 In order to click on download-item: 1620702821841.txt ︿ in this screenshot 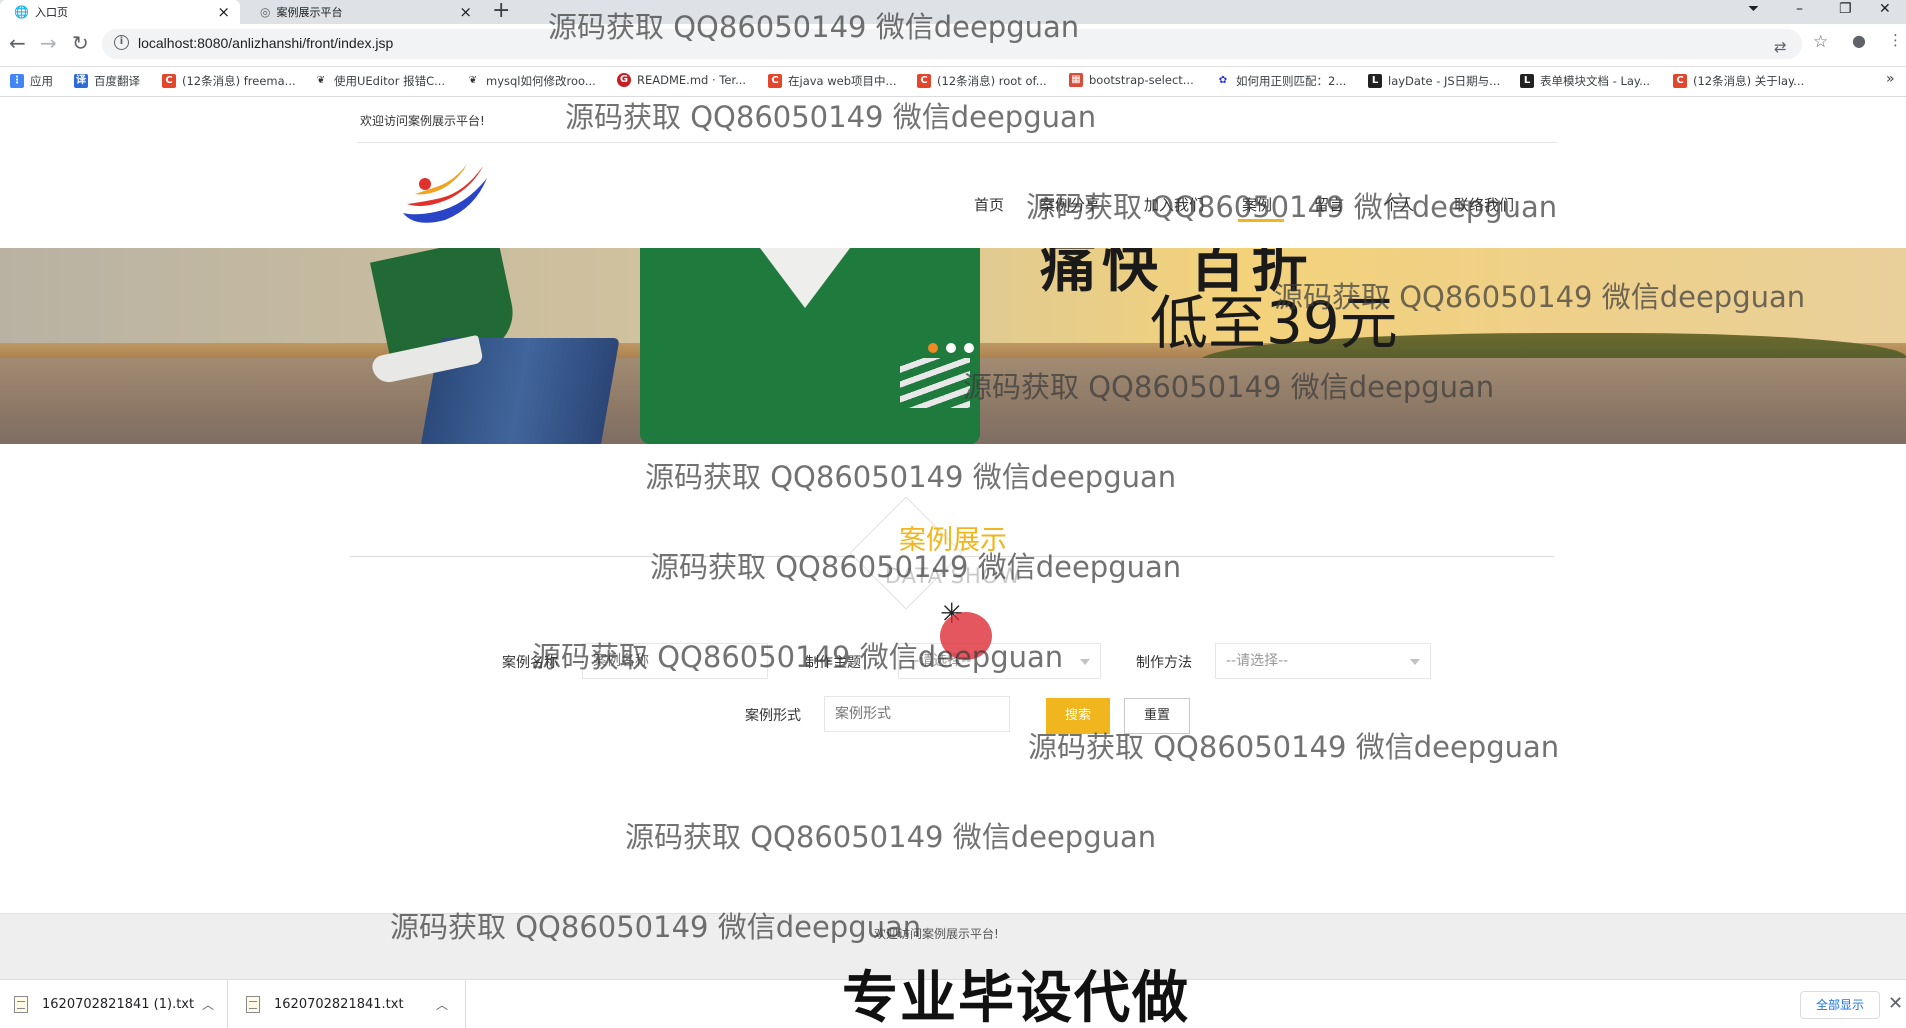, I will do `click(349, 1004)`.